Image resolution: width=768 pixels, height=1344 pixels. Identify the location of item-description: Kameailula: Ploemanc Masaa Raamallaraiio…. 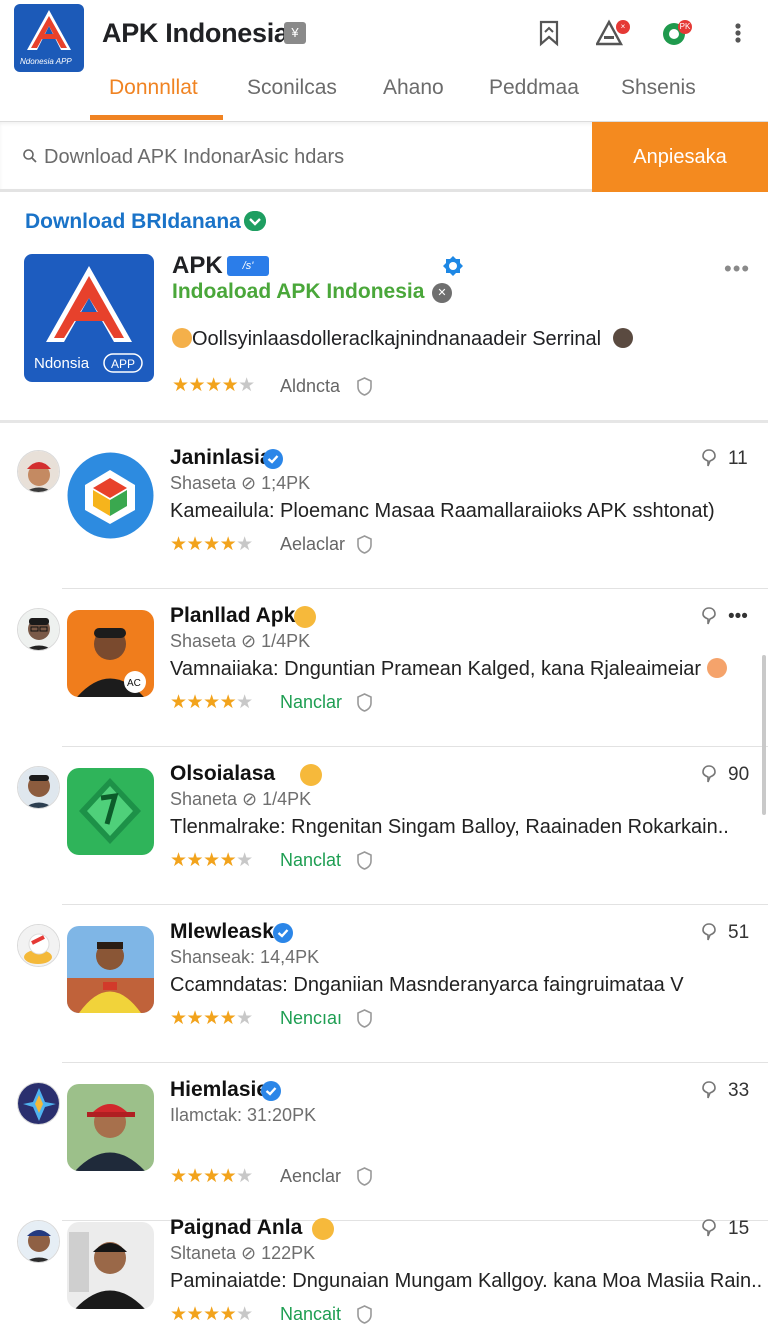
(442, 511).